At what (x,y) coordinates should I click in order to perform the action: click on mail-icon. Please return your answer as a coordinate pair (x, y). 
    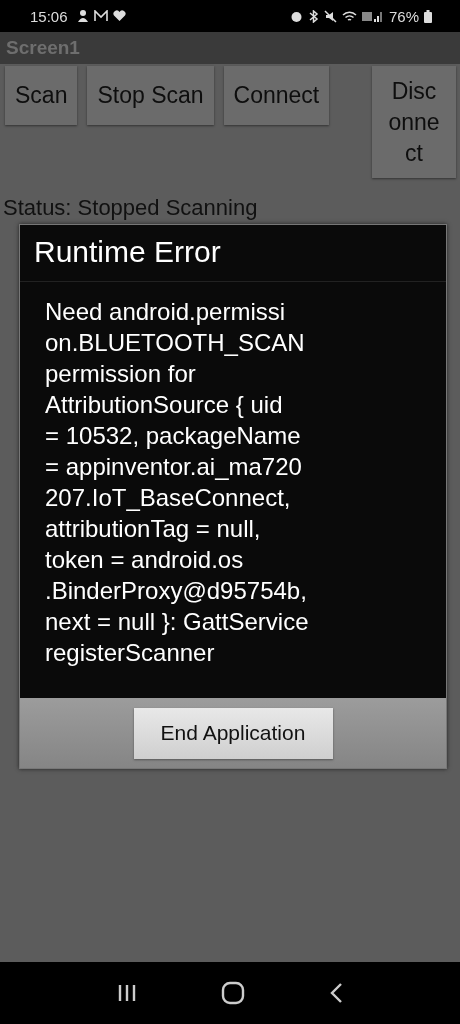
    Looking at the image, I should click on (100, 16).